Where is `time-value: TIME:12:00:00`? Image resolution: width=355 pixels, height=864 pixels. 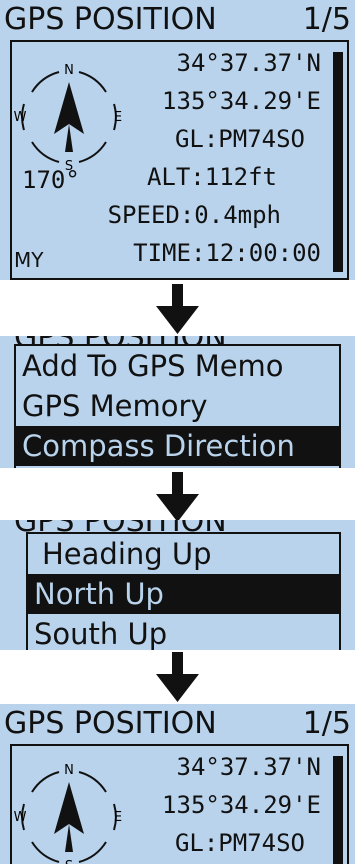 time-value: TIME:12:00:00 is located at coordinates (227, 253).